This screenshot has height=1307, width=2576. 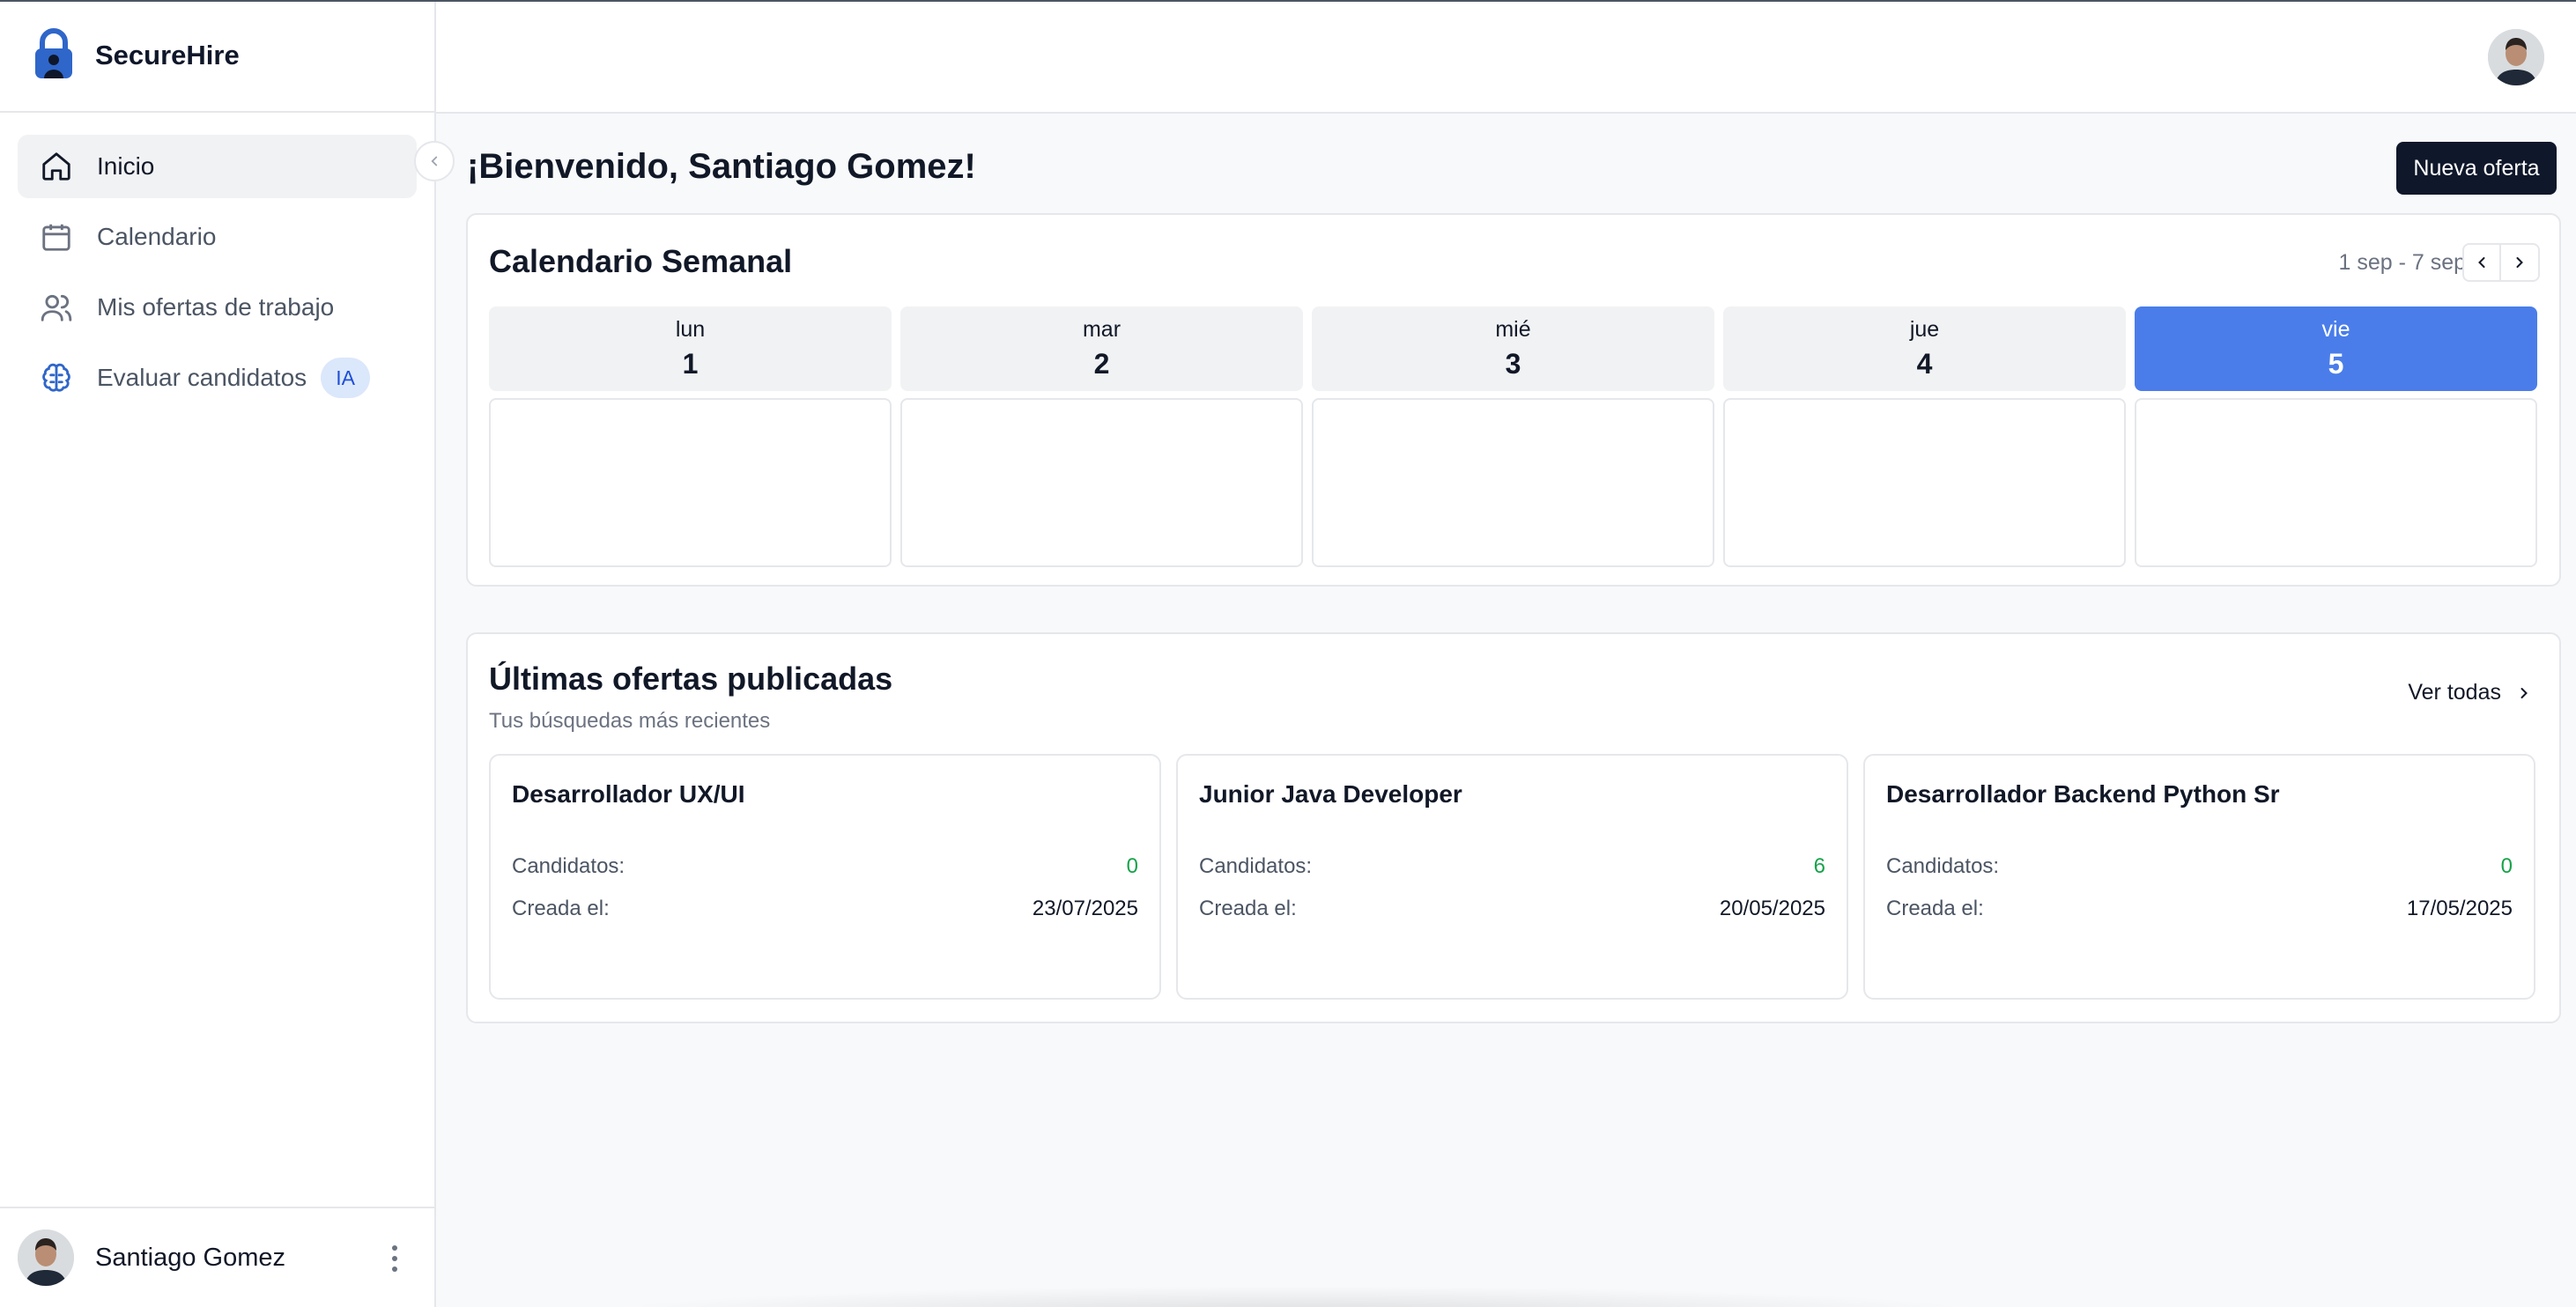 What do you see at coordinates (1772, 908) in the screenshot?
I see `created-date: 20/05/2025` at bounding box center [1772, 908].